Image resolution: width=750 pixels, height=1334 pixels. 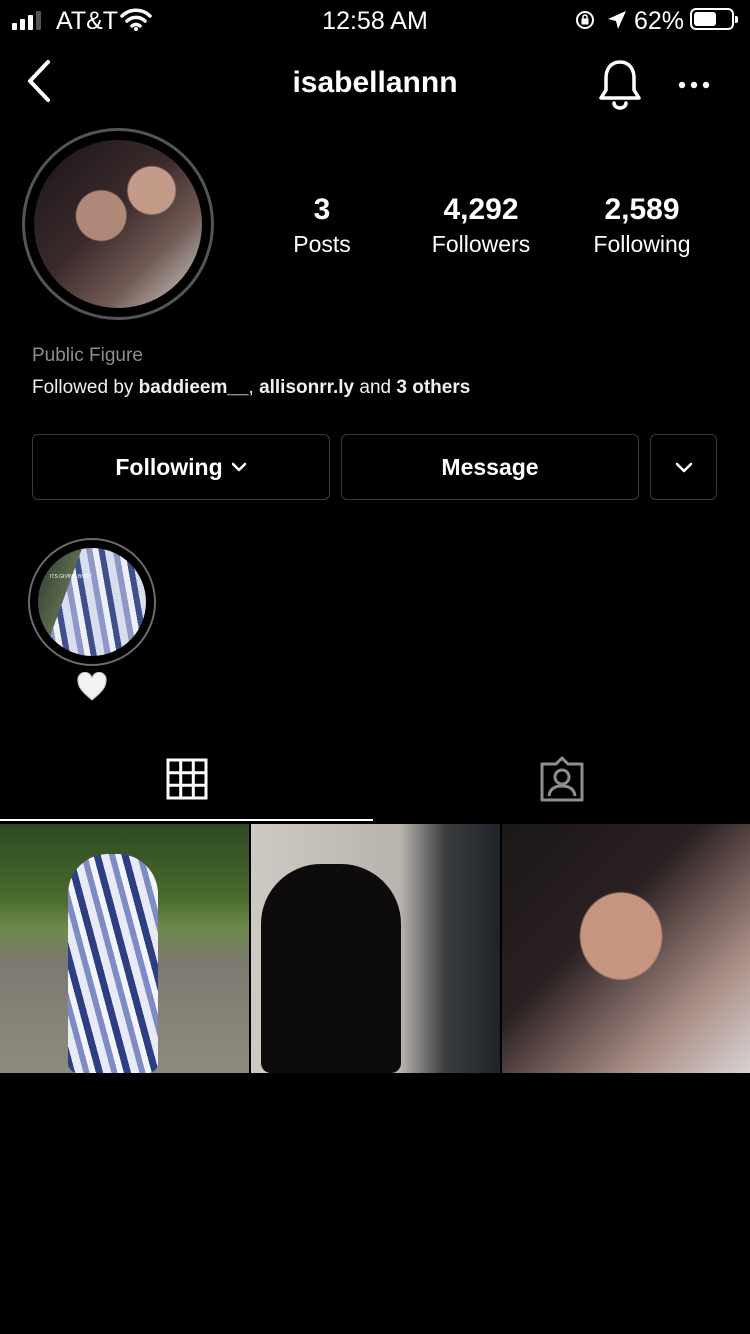 What do you see at coordinates (306, 387) in the screenshot?
I see `mutual-user-link: allisonrr.ly` at bounding box center [306, 387].